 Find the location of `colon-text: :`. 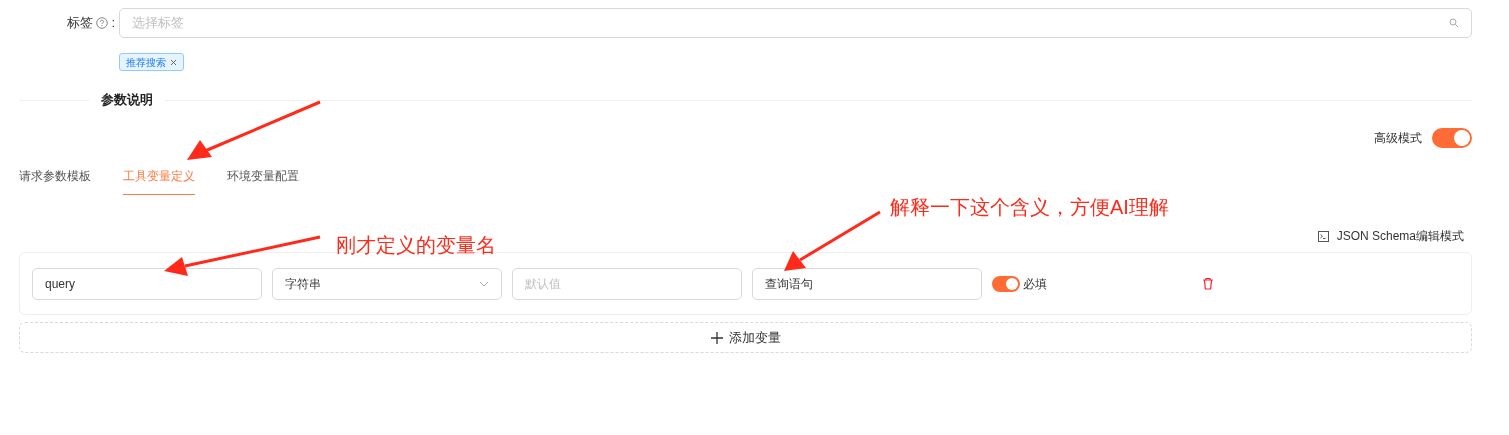

colon-text: : is located at coordinates (113, 23).